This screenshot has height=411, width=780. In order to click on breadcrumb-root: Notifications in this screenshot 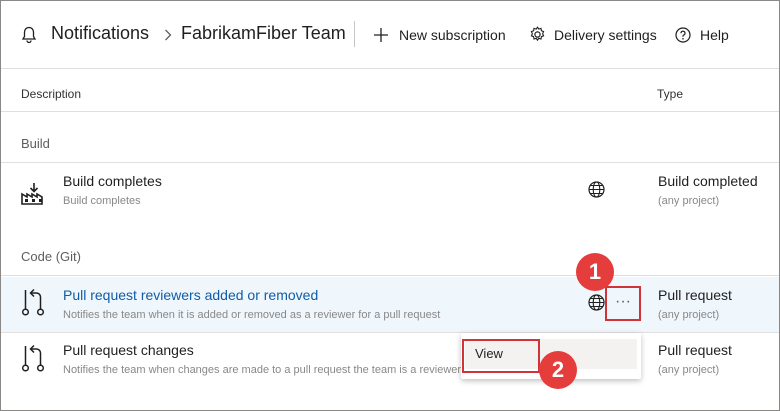, I will do `click(100, 33)`.